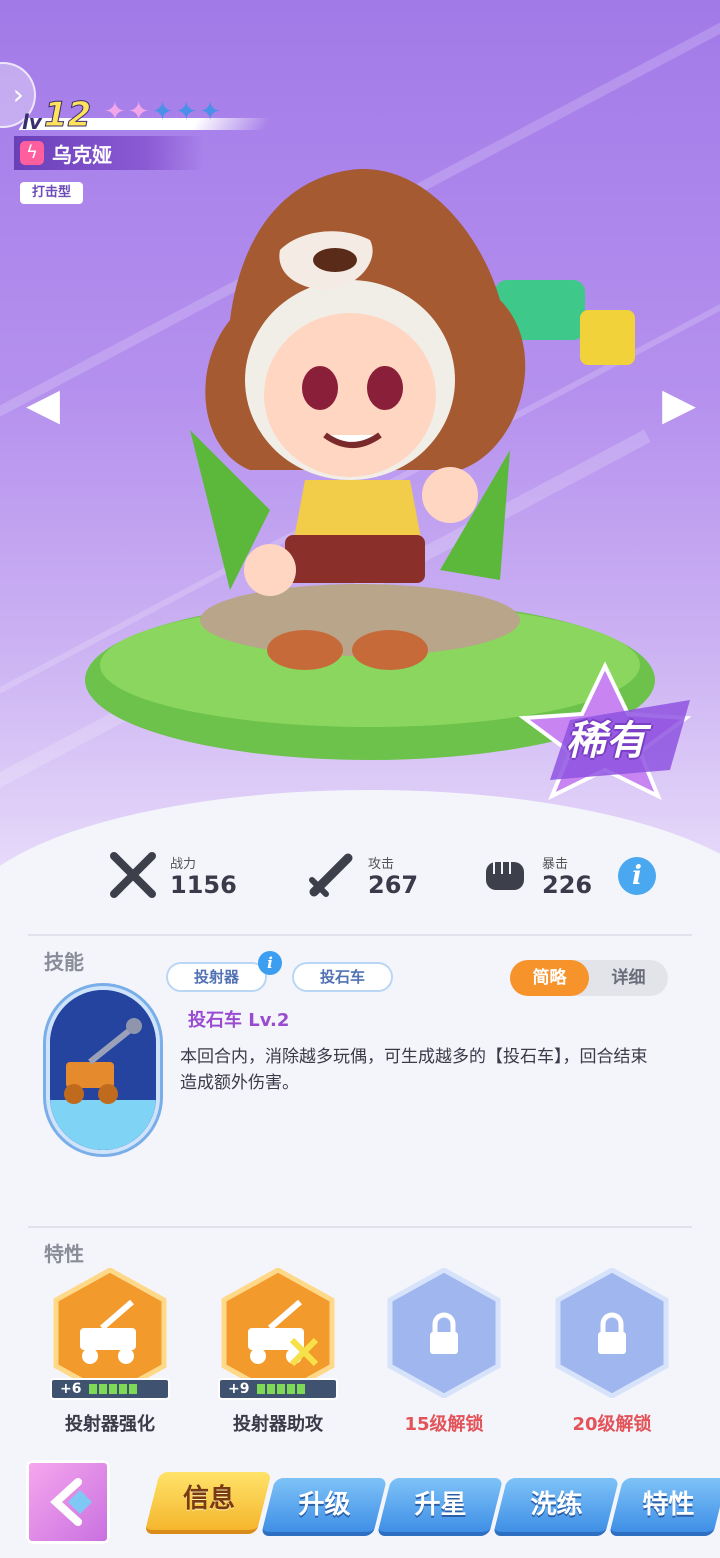 The height and width of the screenshot is (1558, 720). Describe the element at coordinates (203, 884) in the screenshot. I see `stat-value: 1156` at that location.